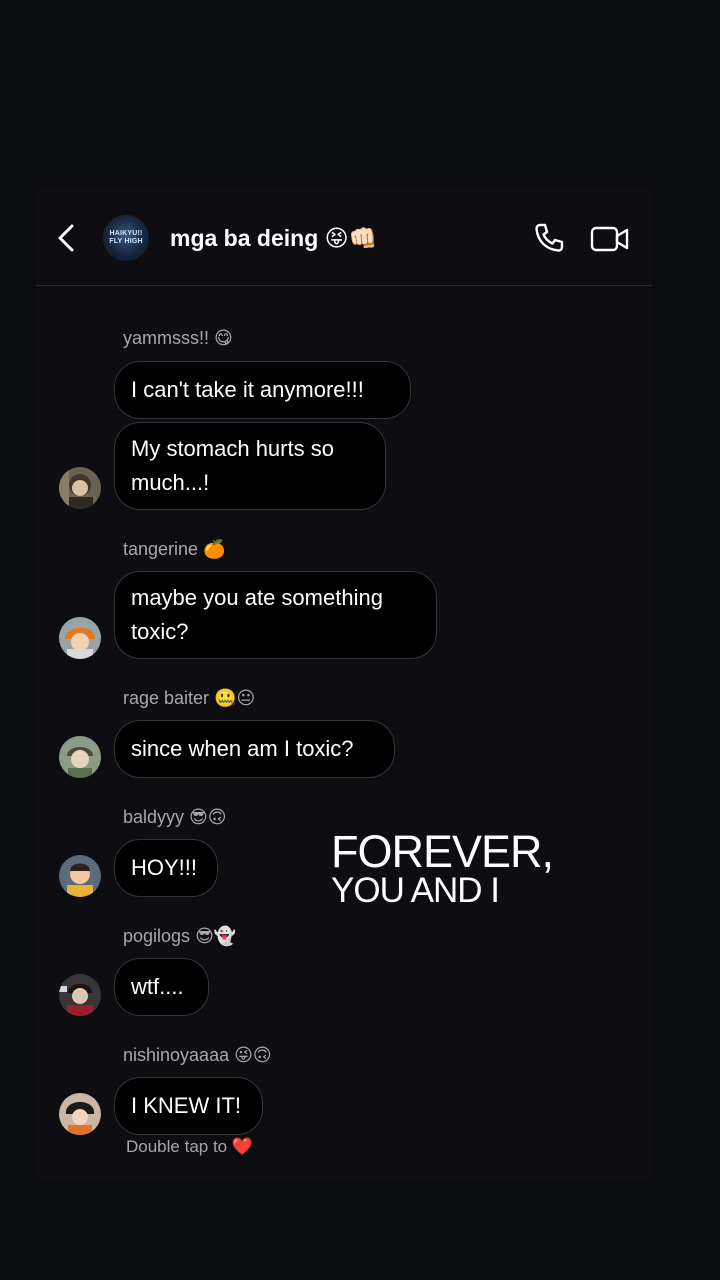  Describe the element at coordinates (253, 1055) in the screenshot. I see `sender-emojis: 😜🙃` at that location.